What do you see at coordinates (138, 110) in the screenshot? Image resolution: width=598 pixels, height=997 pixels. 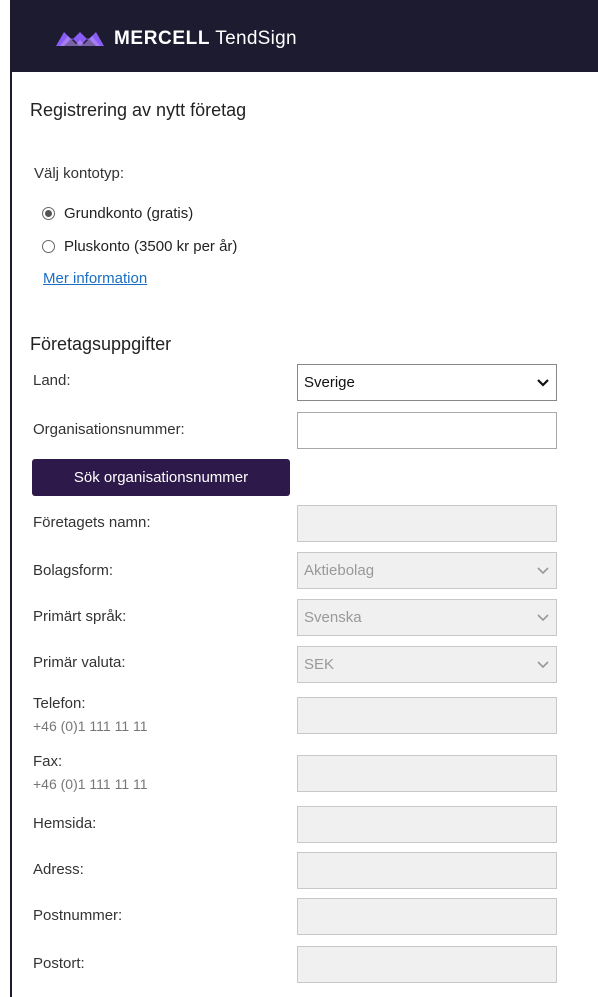 I see `page-title: Registrering av nytt företag` at bounding box center [138, 110].